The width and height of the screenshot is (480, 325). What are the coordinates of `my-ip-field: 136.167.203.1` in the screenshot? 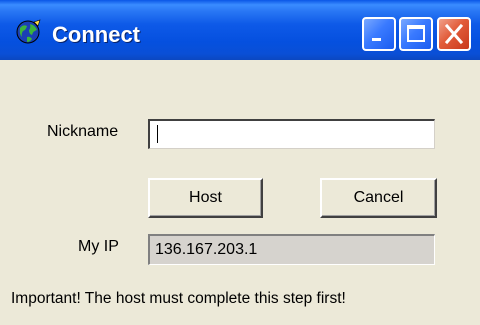 It's located at (291, 249).